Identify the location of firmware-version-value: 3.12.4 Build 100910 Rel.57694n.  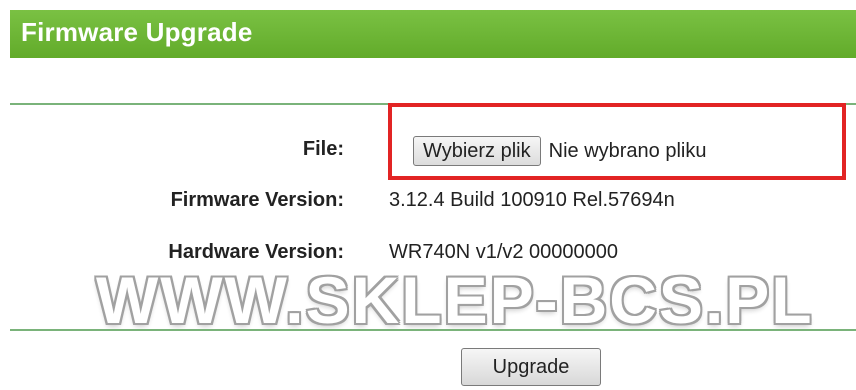
(532, 200).